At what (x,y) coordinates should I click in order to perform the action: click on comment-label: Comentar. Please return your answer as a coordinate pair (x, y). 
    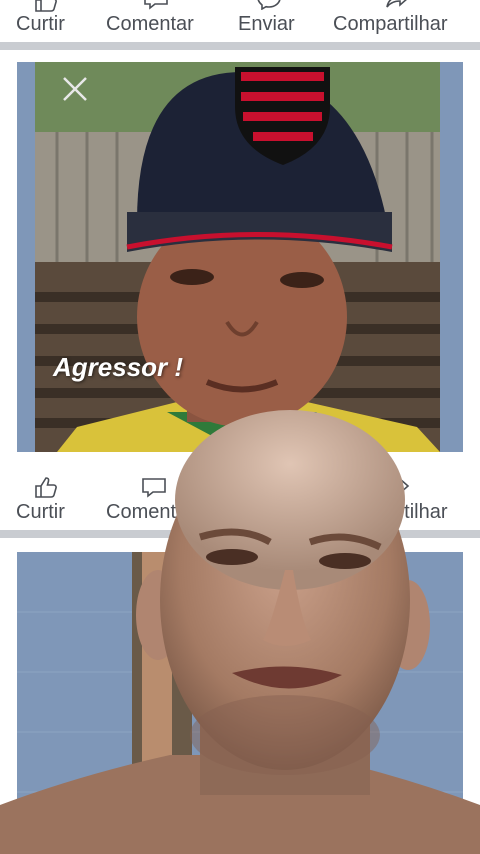
    Looking at the image, I should click on (150, 24).